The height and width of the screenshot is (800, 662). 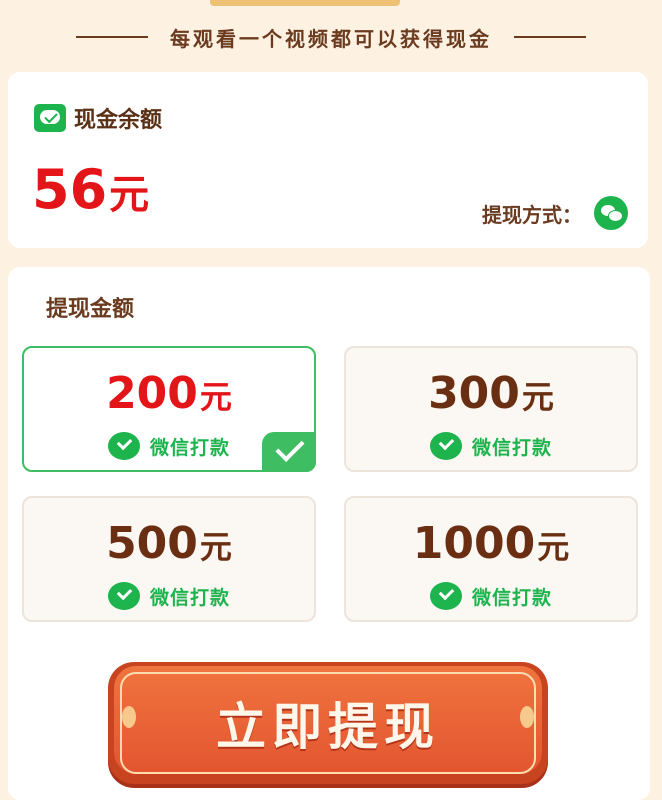 I want to click on withdraw-now-button: 立即提现, so click(x=328, y=723).